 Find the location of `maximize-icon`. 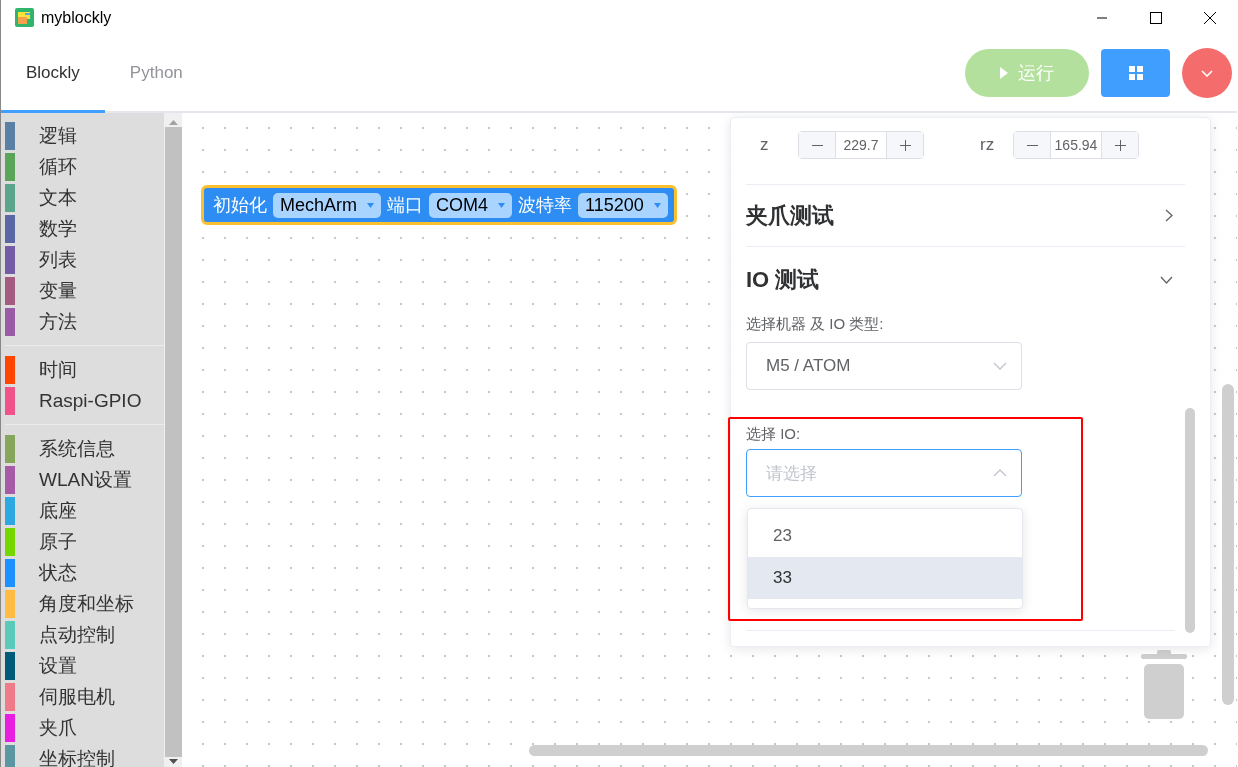

maximize-icon is located at coordinates (1156, 17).